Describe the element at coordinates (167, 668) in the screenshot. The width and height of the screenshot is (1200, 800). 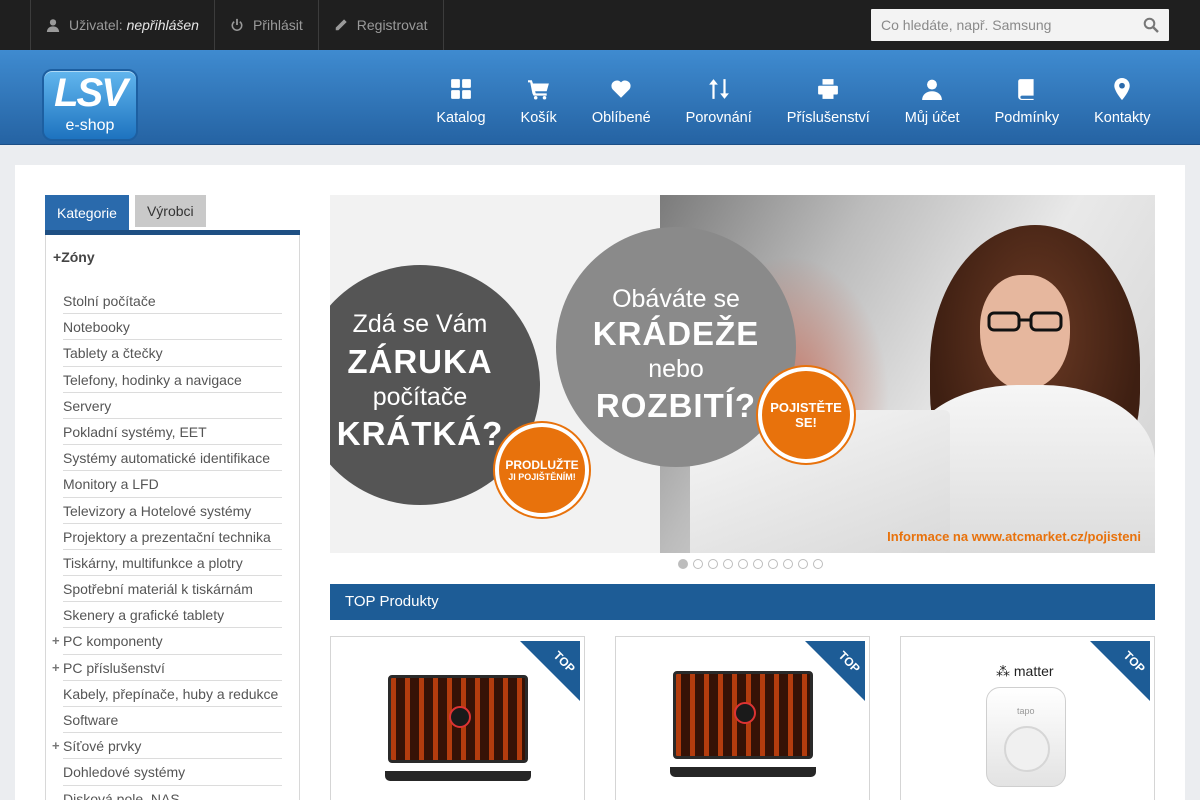
I see `category-item: + PC příslušenství` at that location.